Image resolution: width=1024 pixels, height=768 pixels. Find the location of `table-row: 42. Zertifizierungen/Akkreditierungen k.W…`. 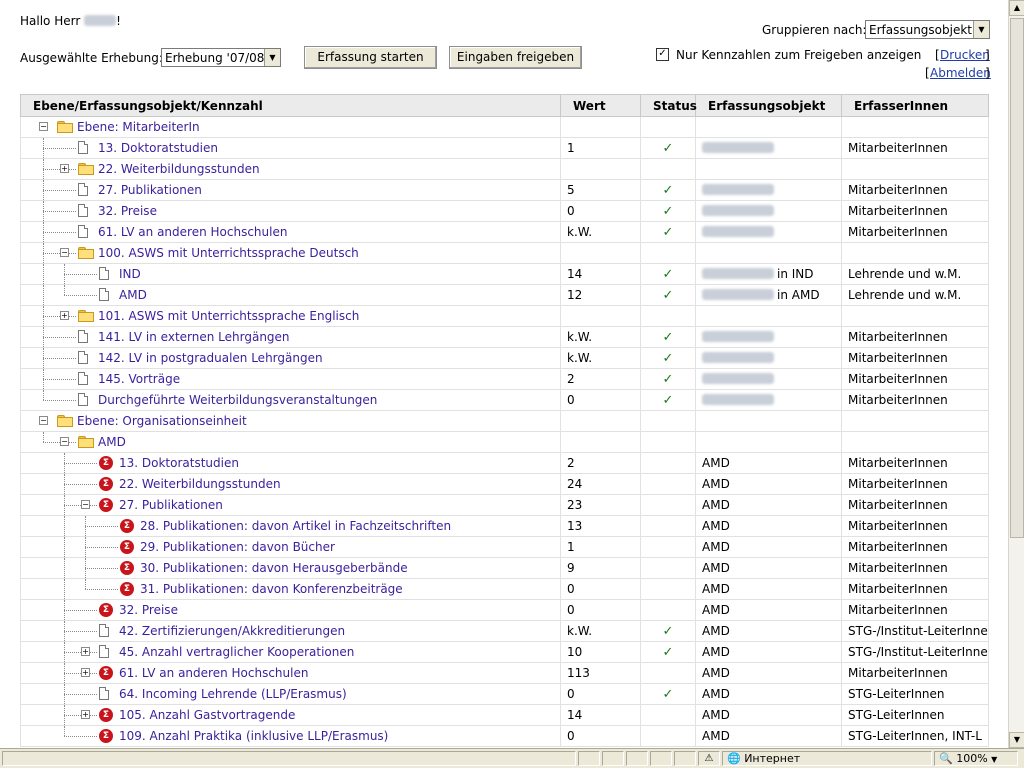

table-row: 42. Zertifizierungen/Akkreditierungen k.W… is located at coordinates (504, 631).